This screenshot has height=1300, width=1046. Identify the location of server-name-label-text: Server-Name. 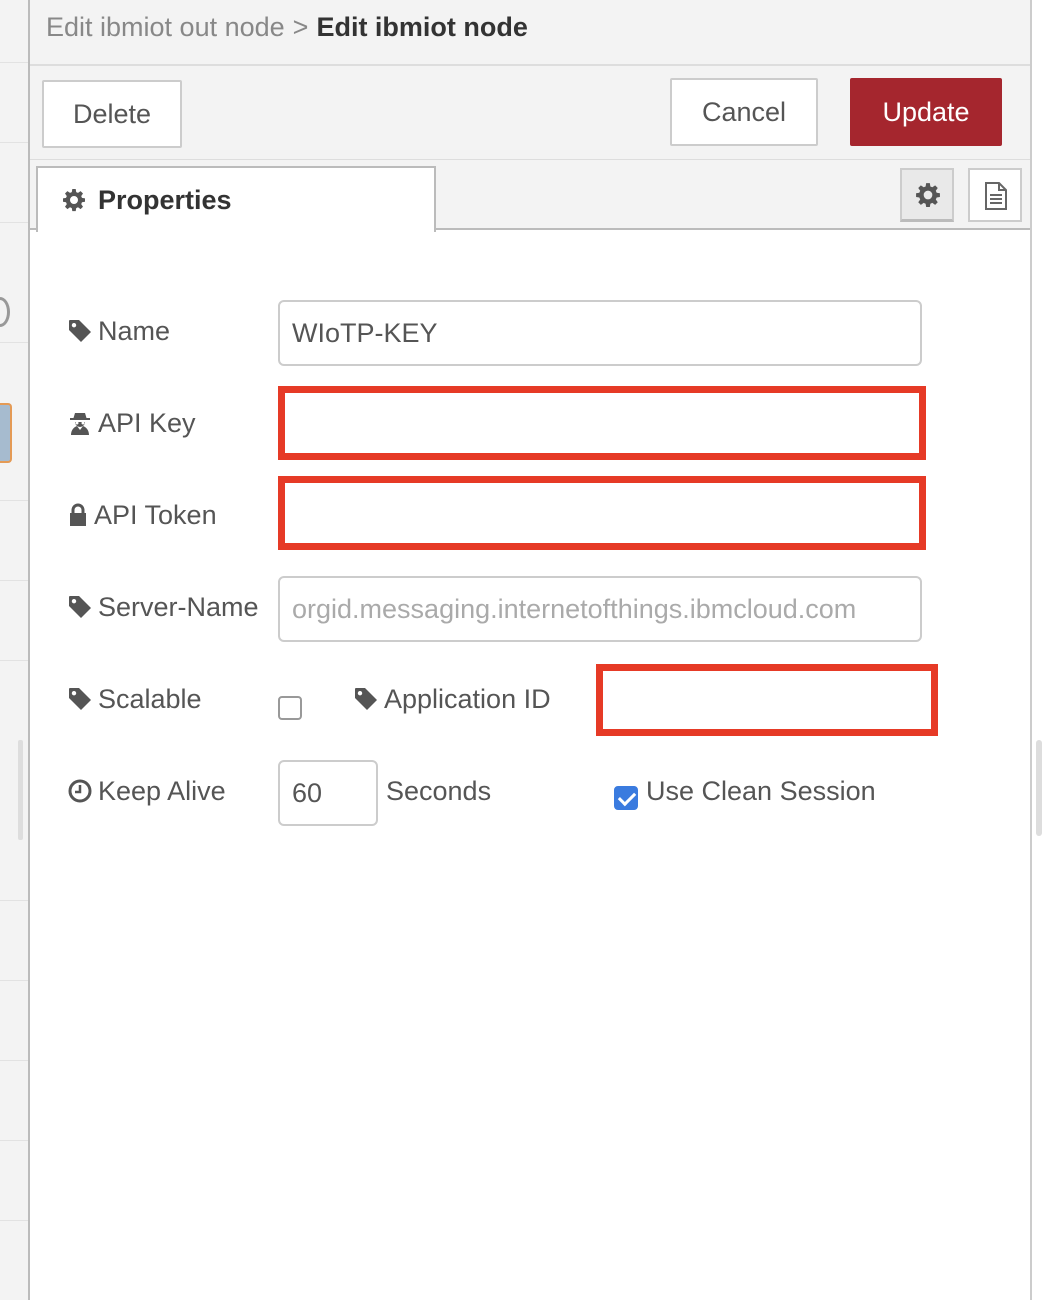
(178, 607).